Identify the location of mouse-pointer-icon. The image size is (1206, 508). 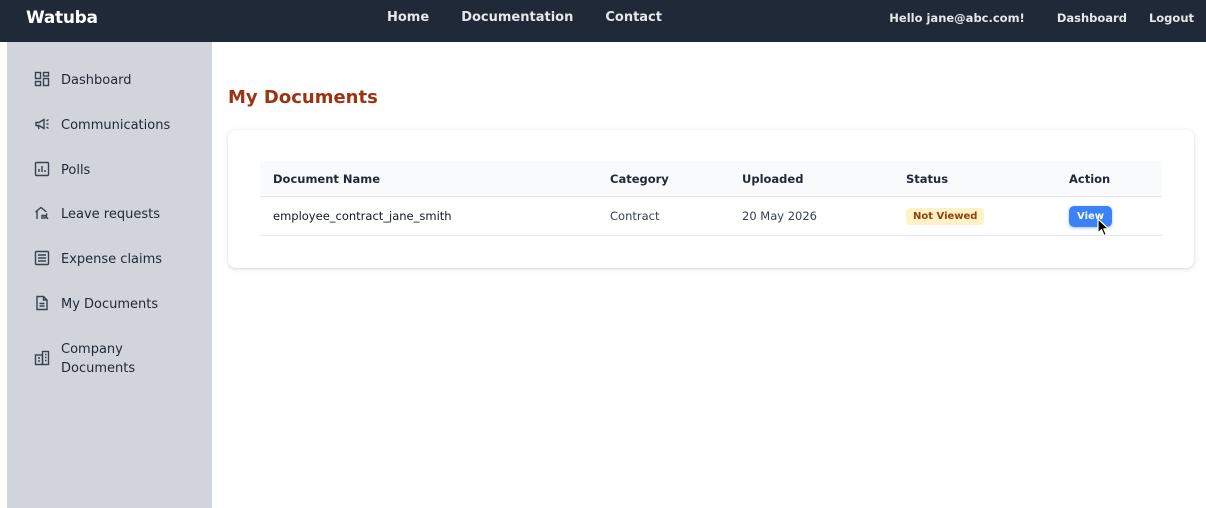
(1103, 227).